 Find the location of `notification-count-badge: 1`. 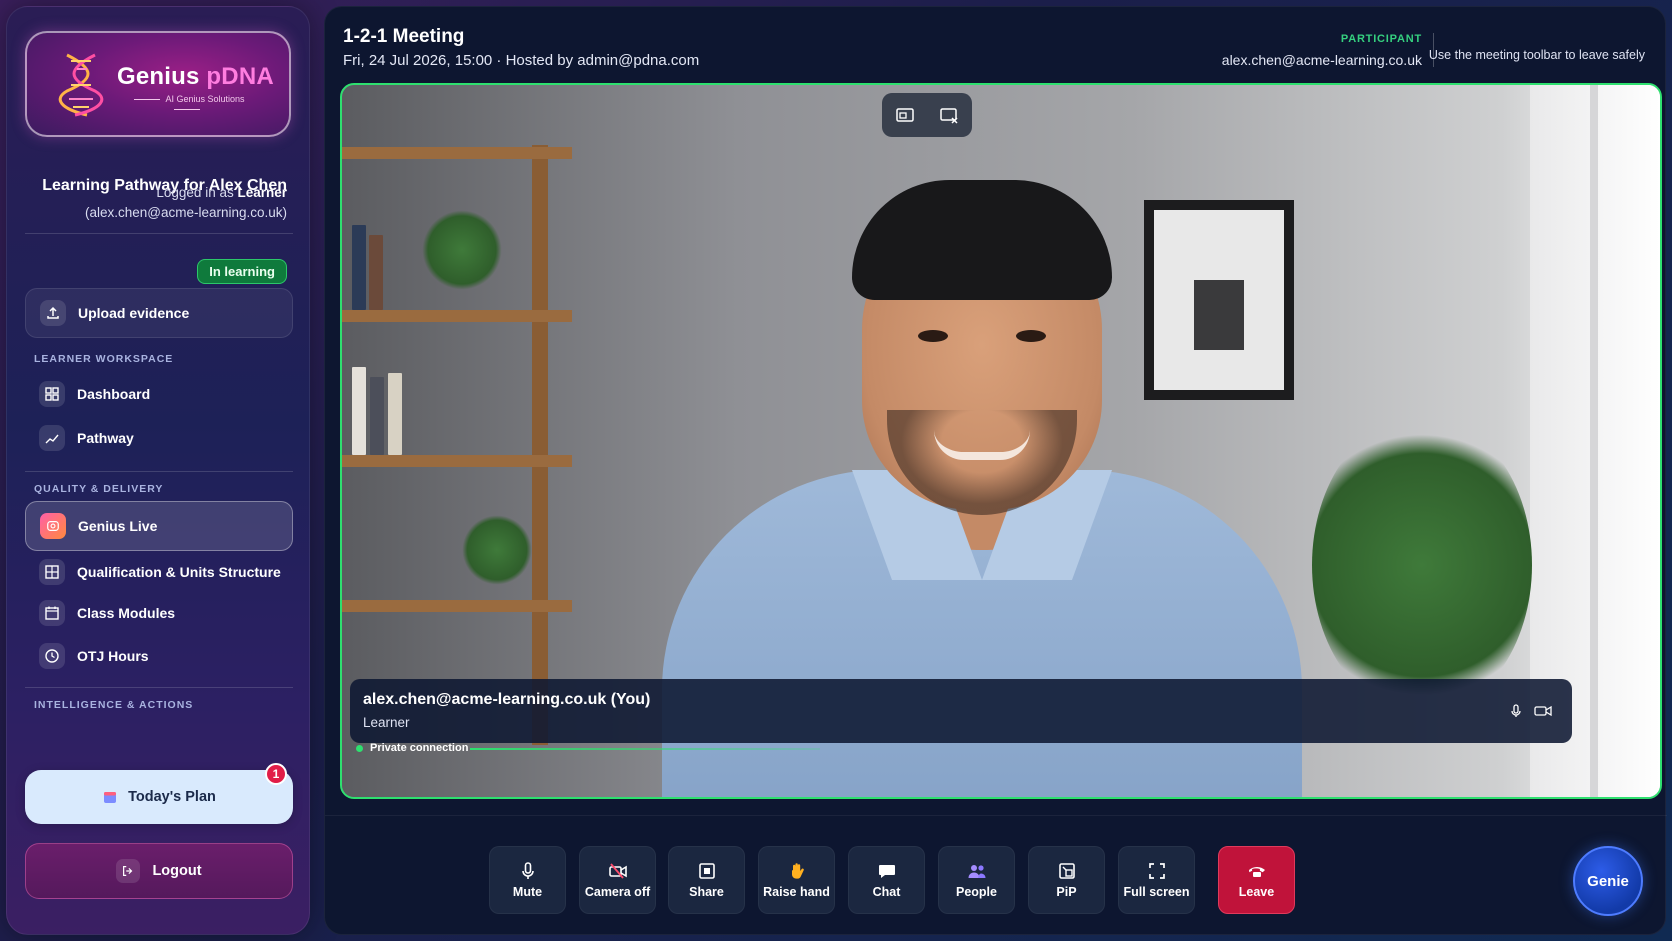

notification-count-badge: 1 is located at coordinates (276, 774).